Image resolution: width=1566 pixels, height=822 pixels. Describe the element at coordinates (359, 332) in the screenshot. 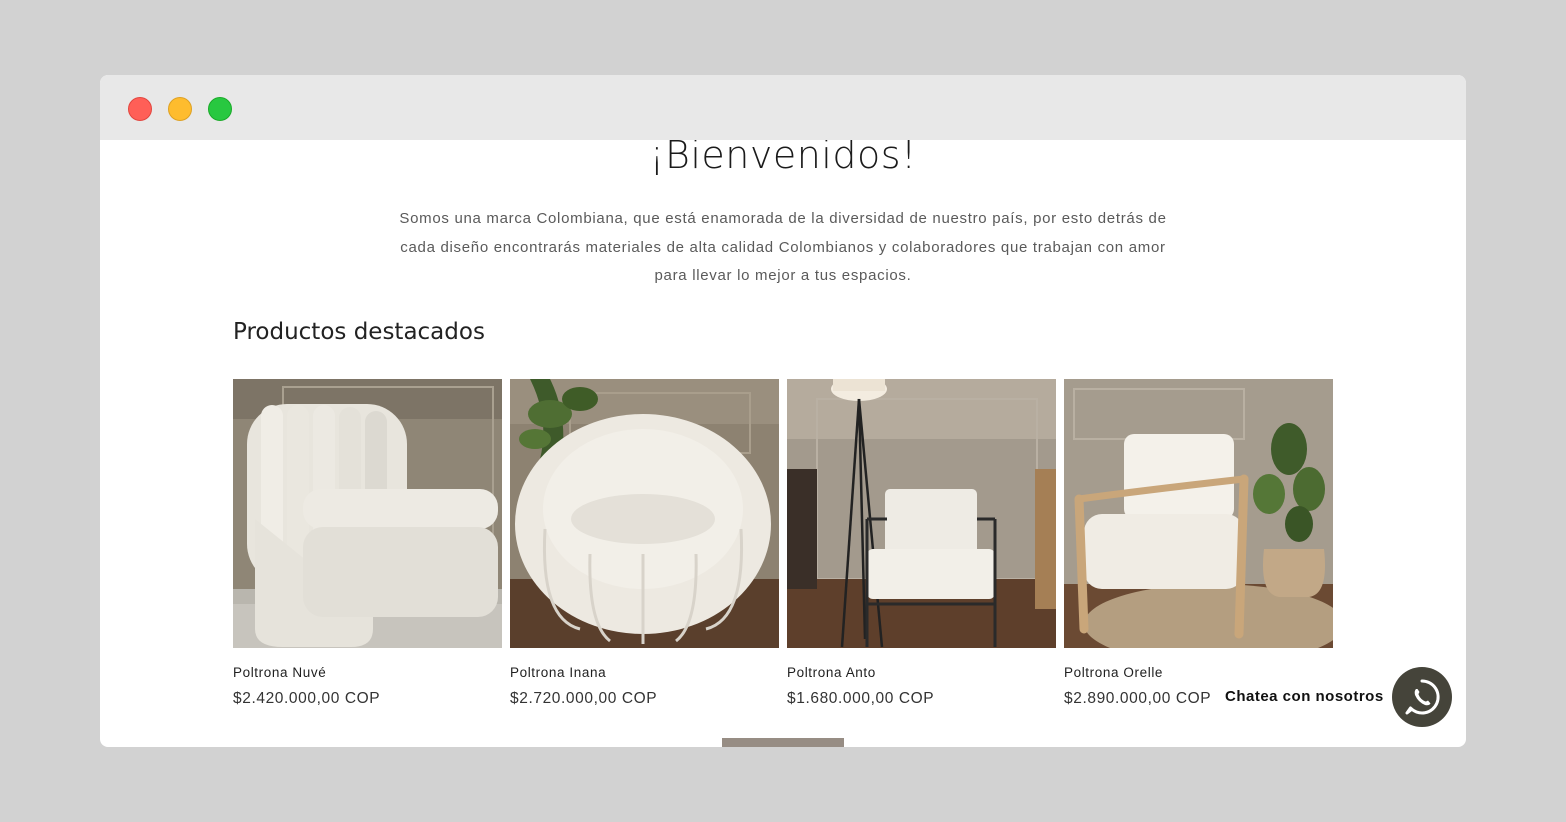

I see `featured-products-title: Productos destacados` at that location.